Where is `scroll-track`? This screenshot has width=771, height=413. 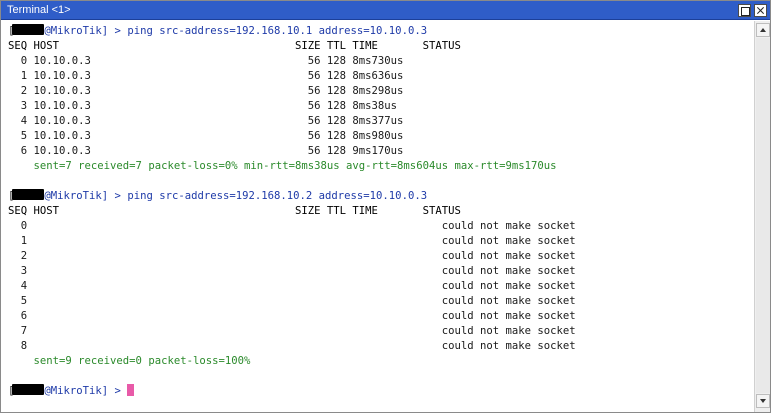
scroll-track is located at coordinates (763, 215).